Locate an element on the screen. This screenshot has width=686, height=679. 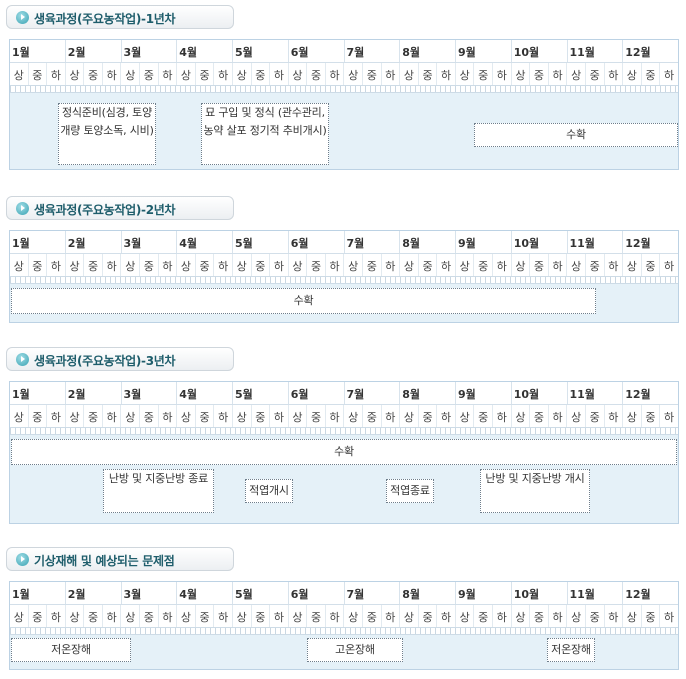
month-header: 5월 is located at coordinates (261, 593).